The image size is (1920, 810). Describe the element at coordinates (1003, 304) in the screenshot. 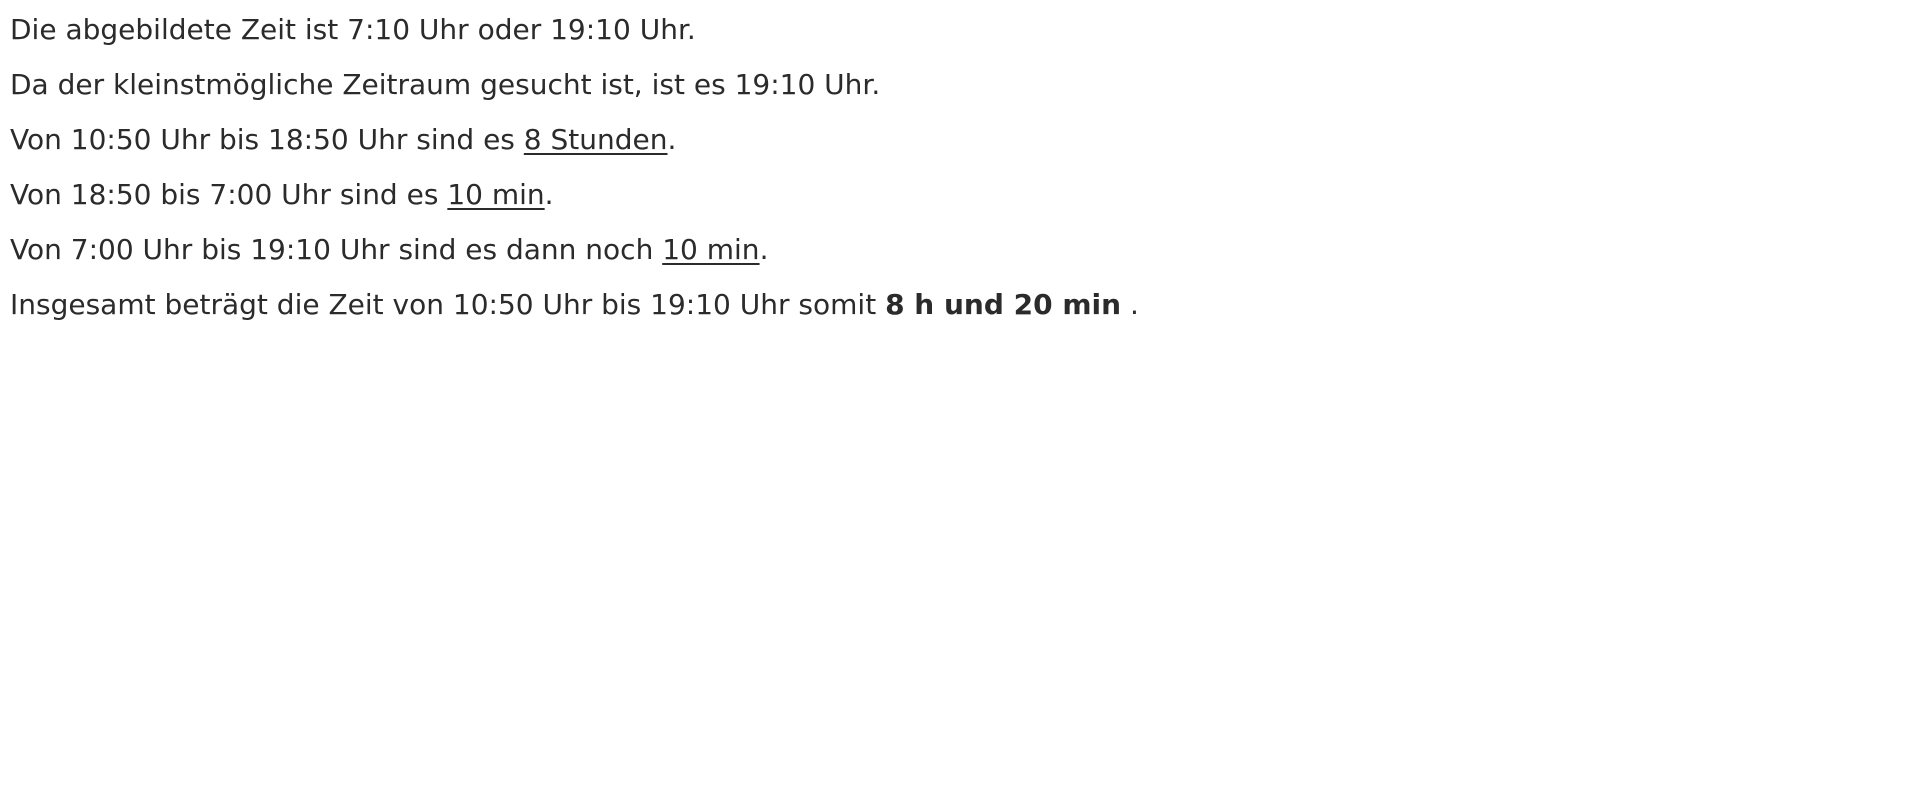

I see `total-duration: 8 h und 20 min` at that location.